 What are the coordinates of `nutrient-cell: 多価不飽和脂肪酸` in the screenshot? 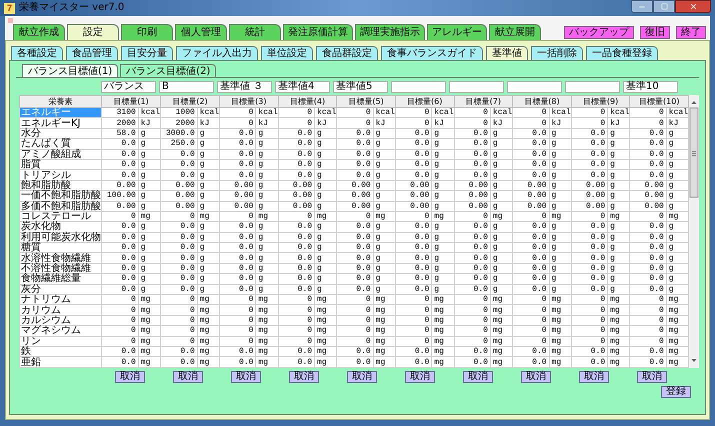 It's located at (61, 206).